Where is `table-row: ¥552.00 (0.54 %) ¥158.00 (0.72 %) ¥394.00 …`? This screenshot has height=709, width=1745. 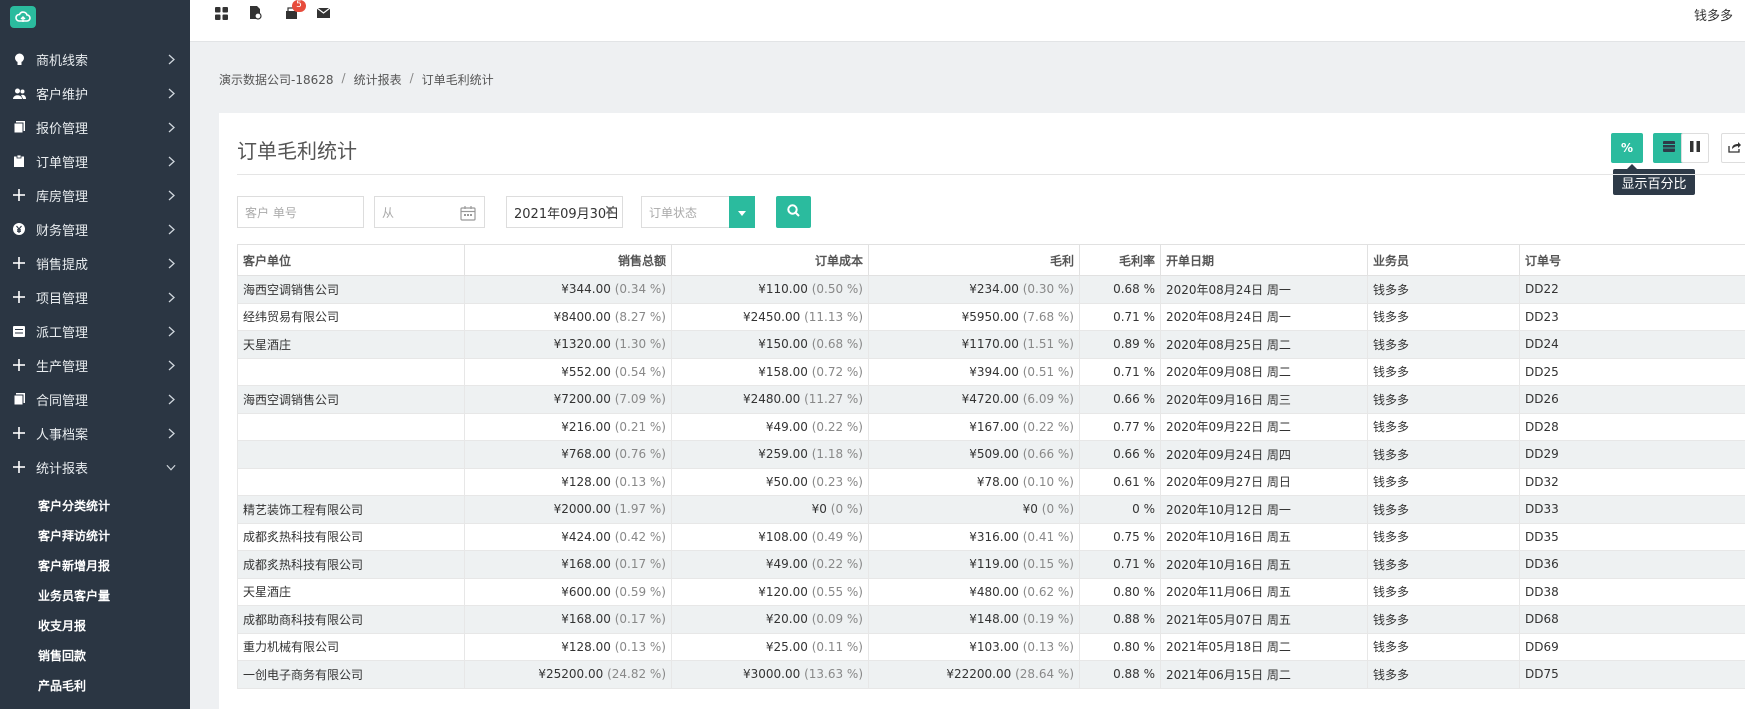
table-row: ¥552.00 (0.54 %) ¥158.00 (0.72 %) ¥394.00 … is located at coordinates (991, 371).